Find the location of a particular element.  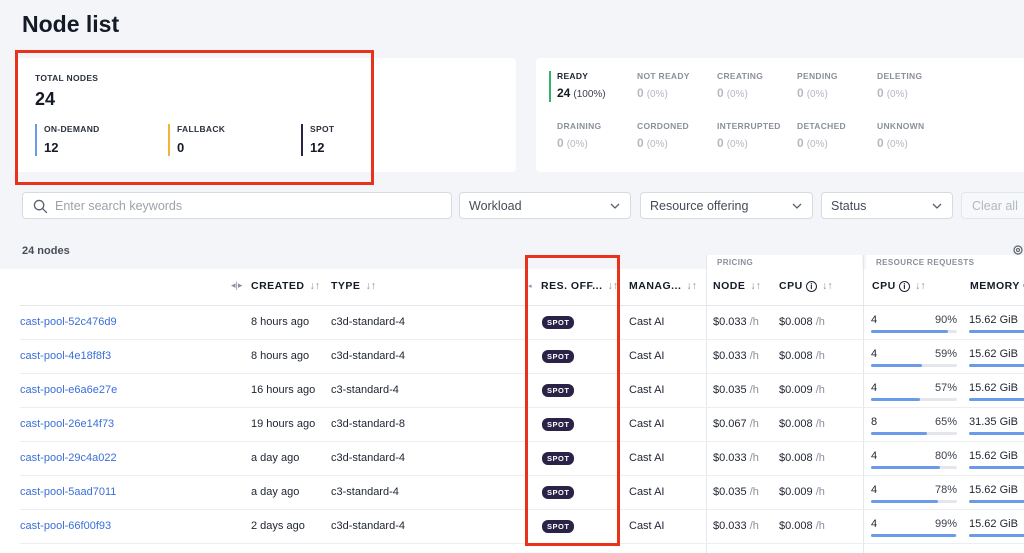

cpu-price-cell: $0.008 /h is located at coordinates (802, 356).